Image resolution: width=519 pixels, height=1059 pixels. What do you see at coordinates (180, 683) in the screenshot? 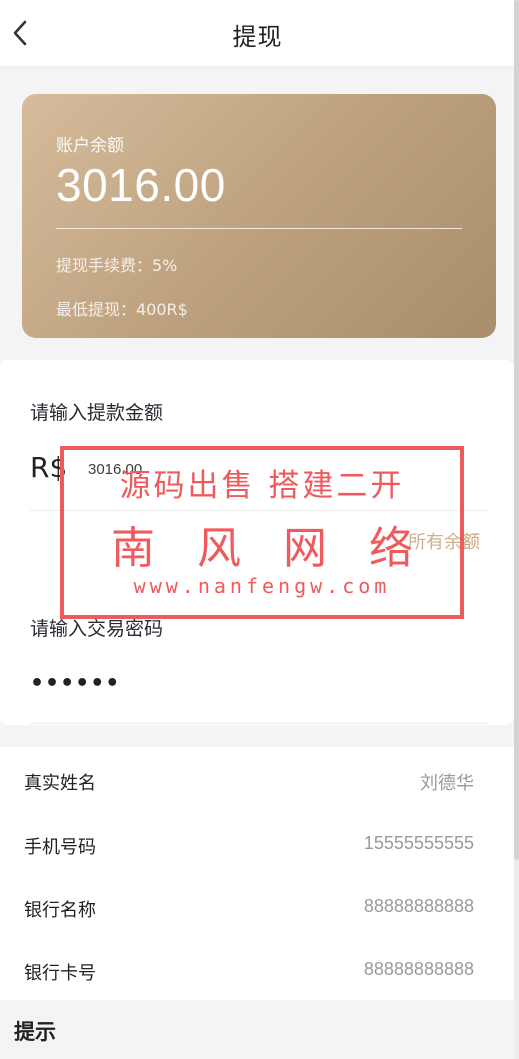
I see `password-input` at bounding box center [180, 683].